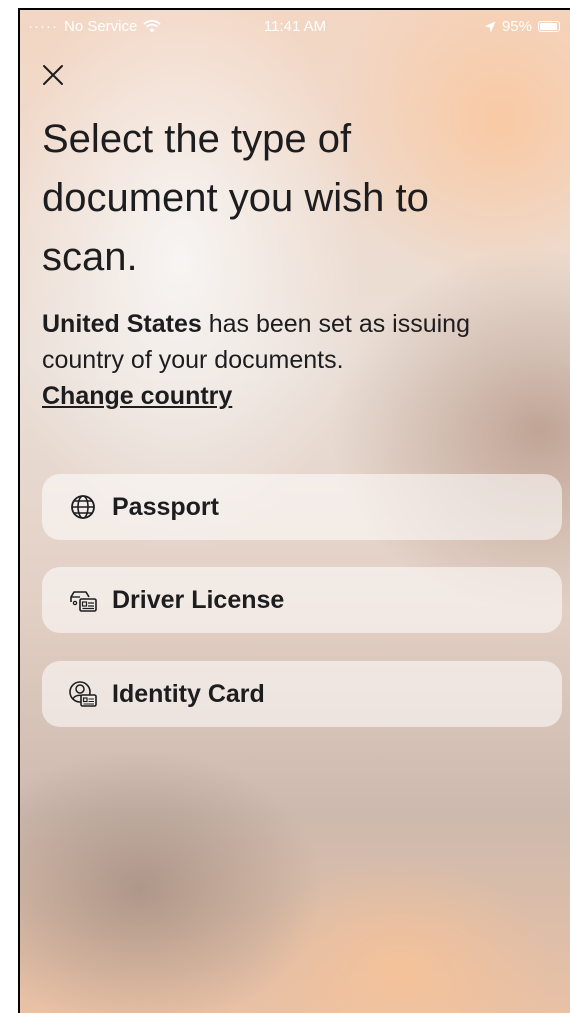  I want to click on globe-icon, so click(83, 507).